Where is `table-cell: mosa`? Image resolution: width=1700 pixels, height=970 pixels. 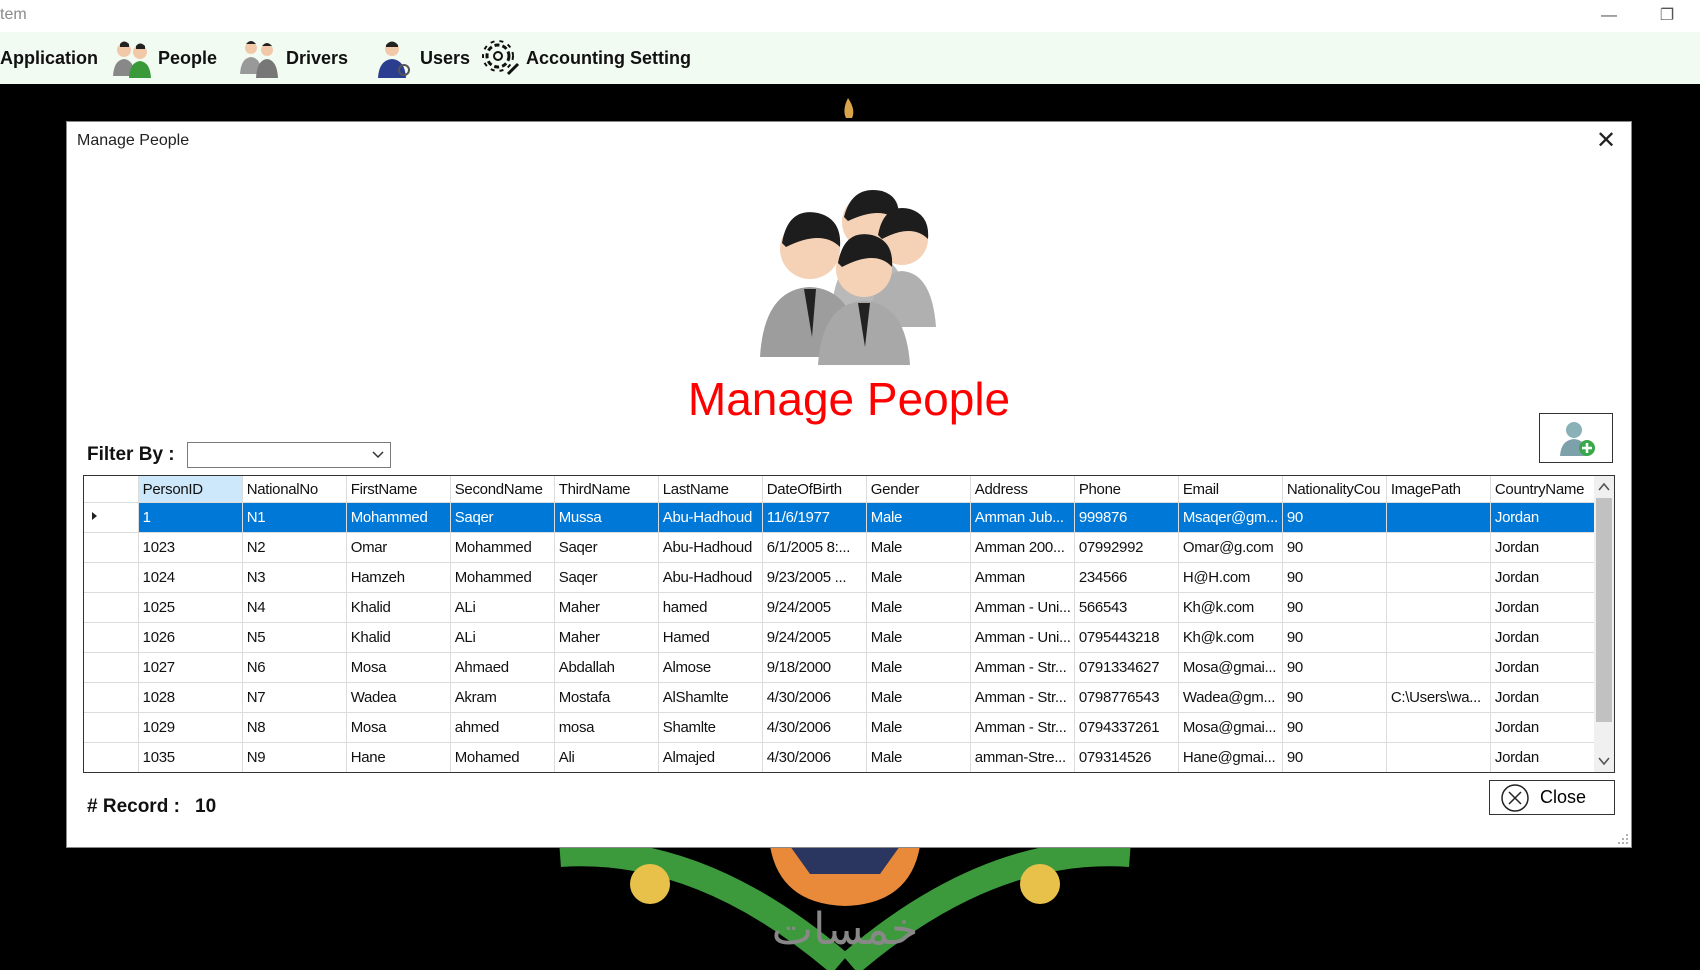 table-cell: mosa is located at coordinates (606, 727).